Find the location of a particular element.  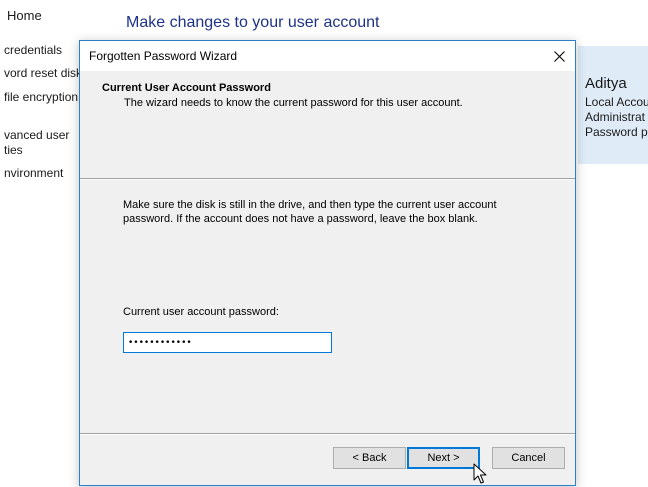

dialog-titlebar: Forgotten Password Wizard is located at coordinates (327, 56).